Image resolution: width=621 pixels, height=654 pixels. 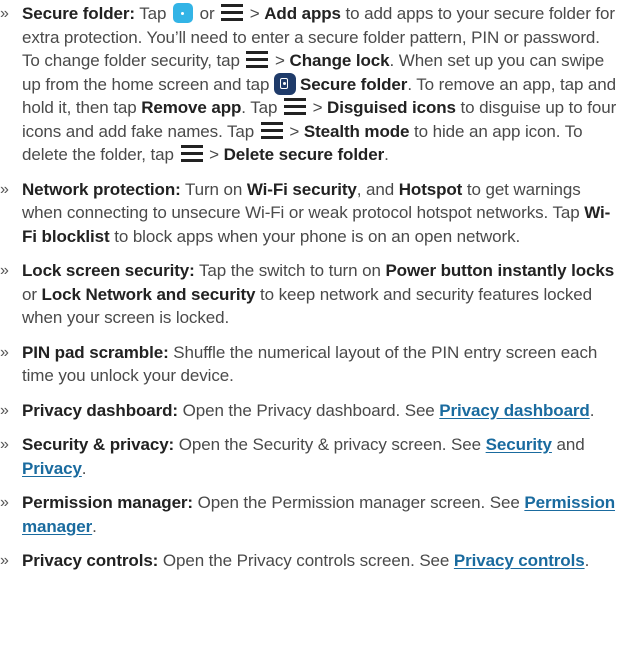 What do you see at coordinates (148, 294) in the screenshot?
I see `item-bold: Lock Network and security` at bounding box center [148, 294].